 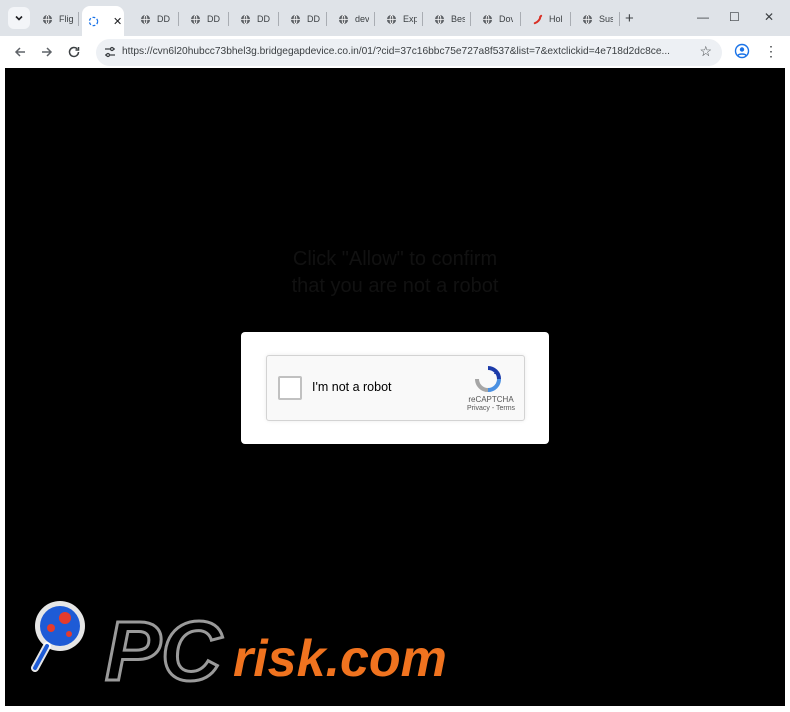 I want to click on site-settings-icon, so click(x=110, y=52).